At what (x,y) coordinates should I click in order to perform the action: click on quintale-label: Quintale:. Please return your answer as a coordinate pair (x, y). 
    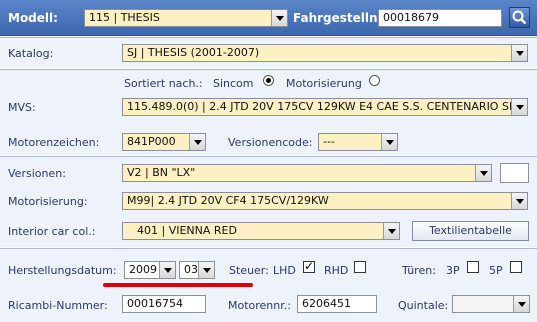
    Looking at the image, I should click on (423, 305).